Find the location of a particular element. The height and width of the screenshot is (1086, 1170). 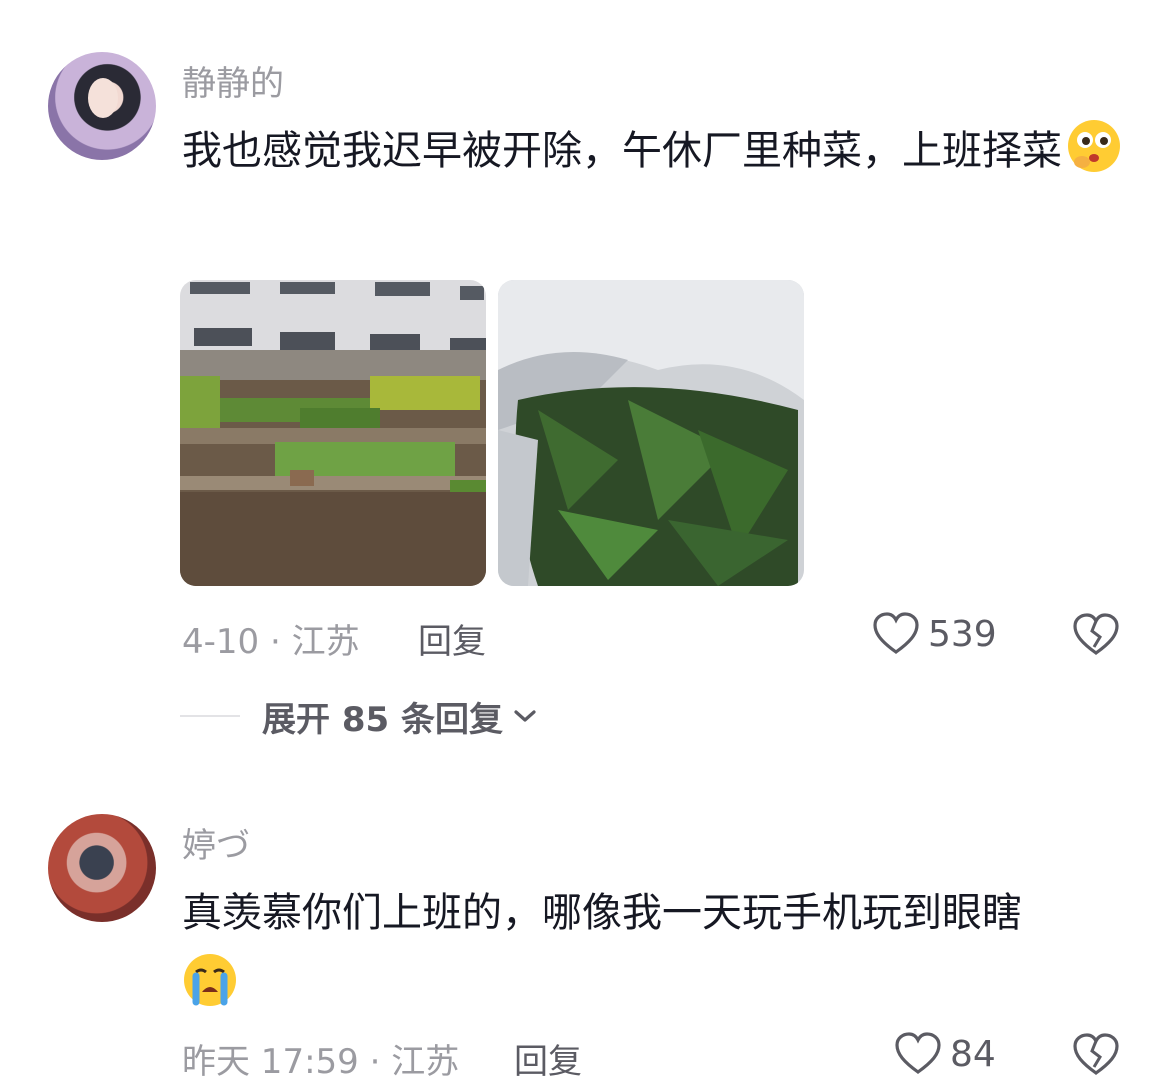

avatar-face is located at coordinates (103, 98).